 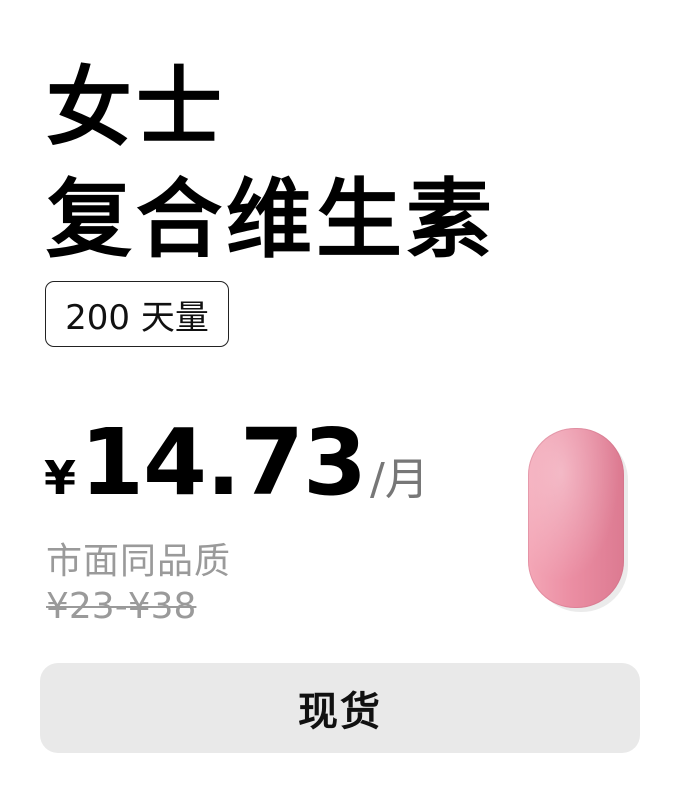 I want to click on market-compare-label: 市面同品质, so click(x=139, y=561).